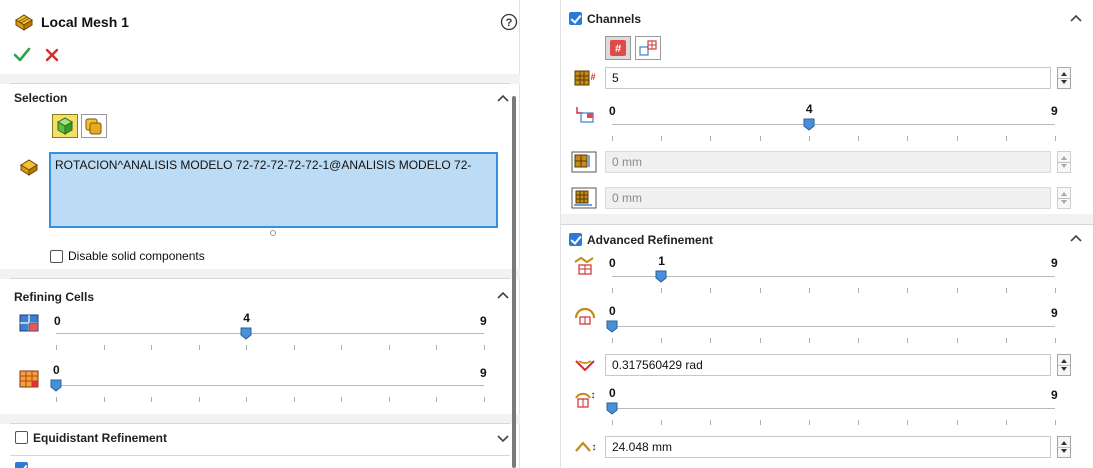 Image resolution: width=1093 pixels, height=468 pixels. What do you see at coordinates (1064, 78) in the screenshot?
I see `channel-cells-spinner` at bounding box center [1064, 78].